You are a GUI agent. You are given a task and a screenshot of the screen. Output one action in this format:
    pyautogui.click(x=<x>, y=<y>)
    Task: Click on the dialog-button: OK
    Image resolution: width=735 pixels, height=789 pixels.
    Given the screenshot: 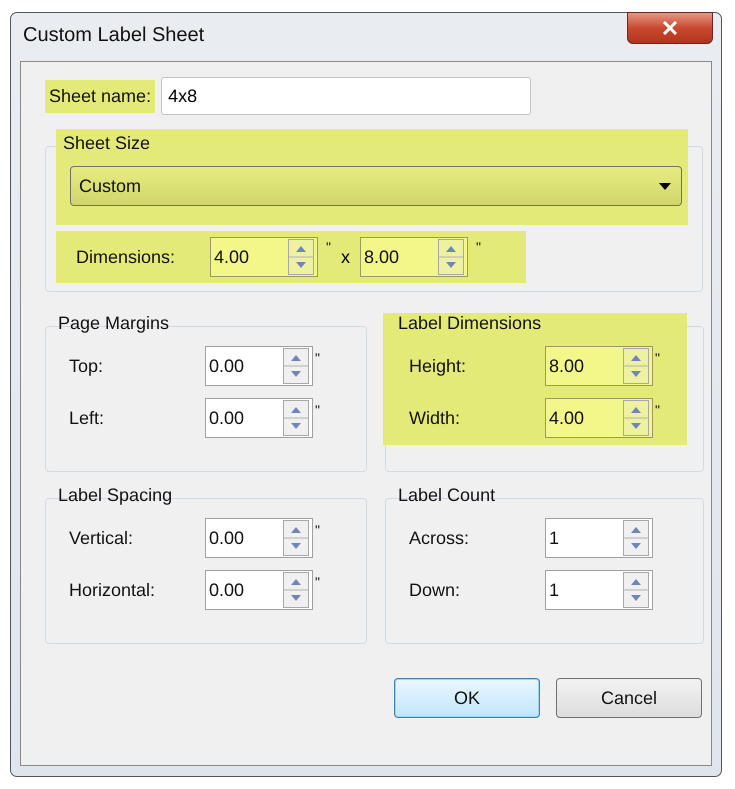 What is the action you would take?
    pyautogui.click(x=467, y=698)
    